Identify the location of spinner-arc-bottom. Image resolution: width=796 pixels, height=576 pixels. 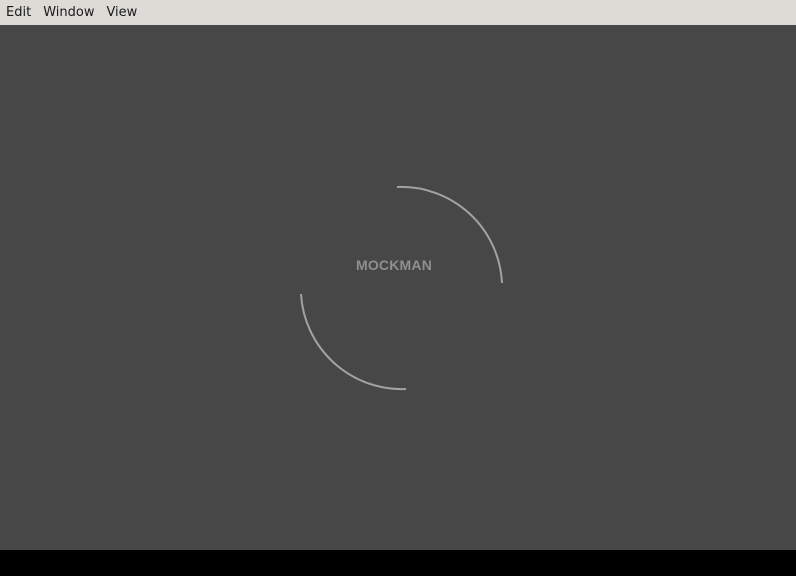
(353, 342).